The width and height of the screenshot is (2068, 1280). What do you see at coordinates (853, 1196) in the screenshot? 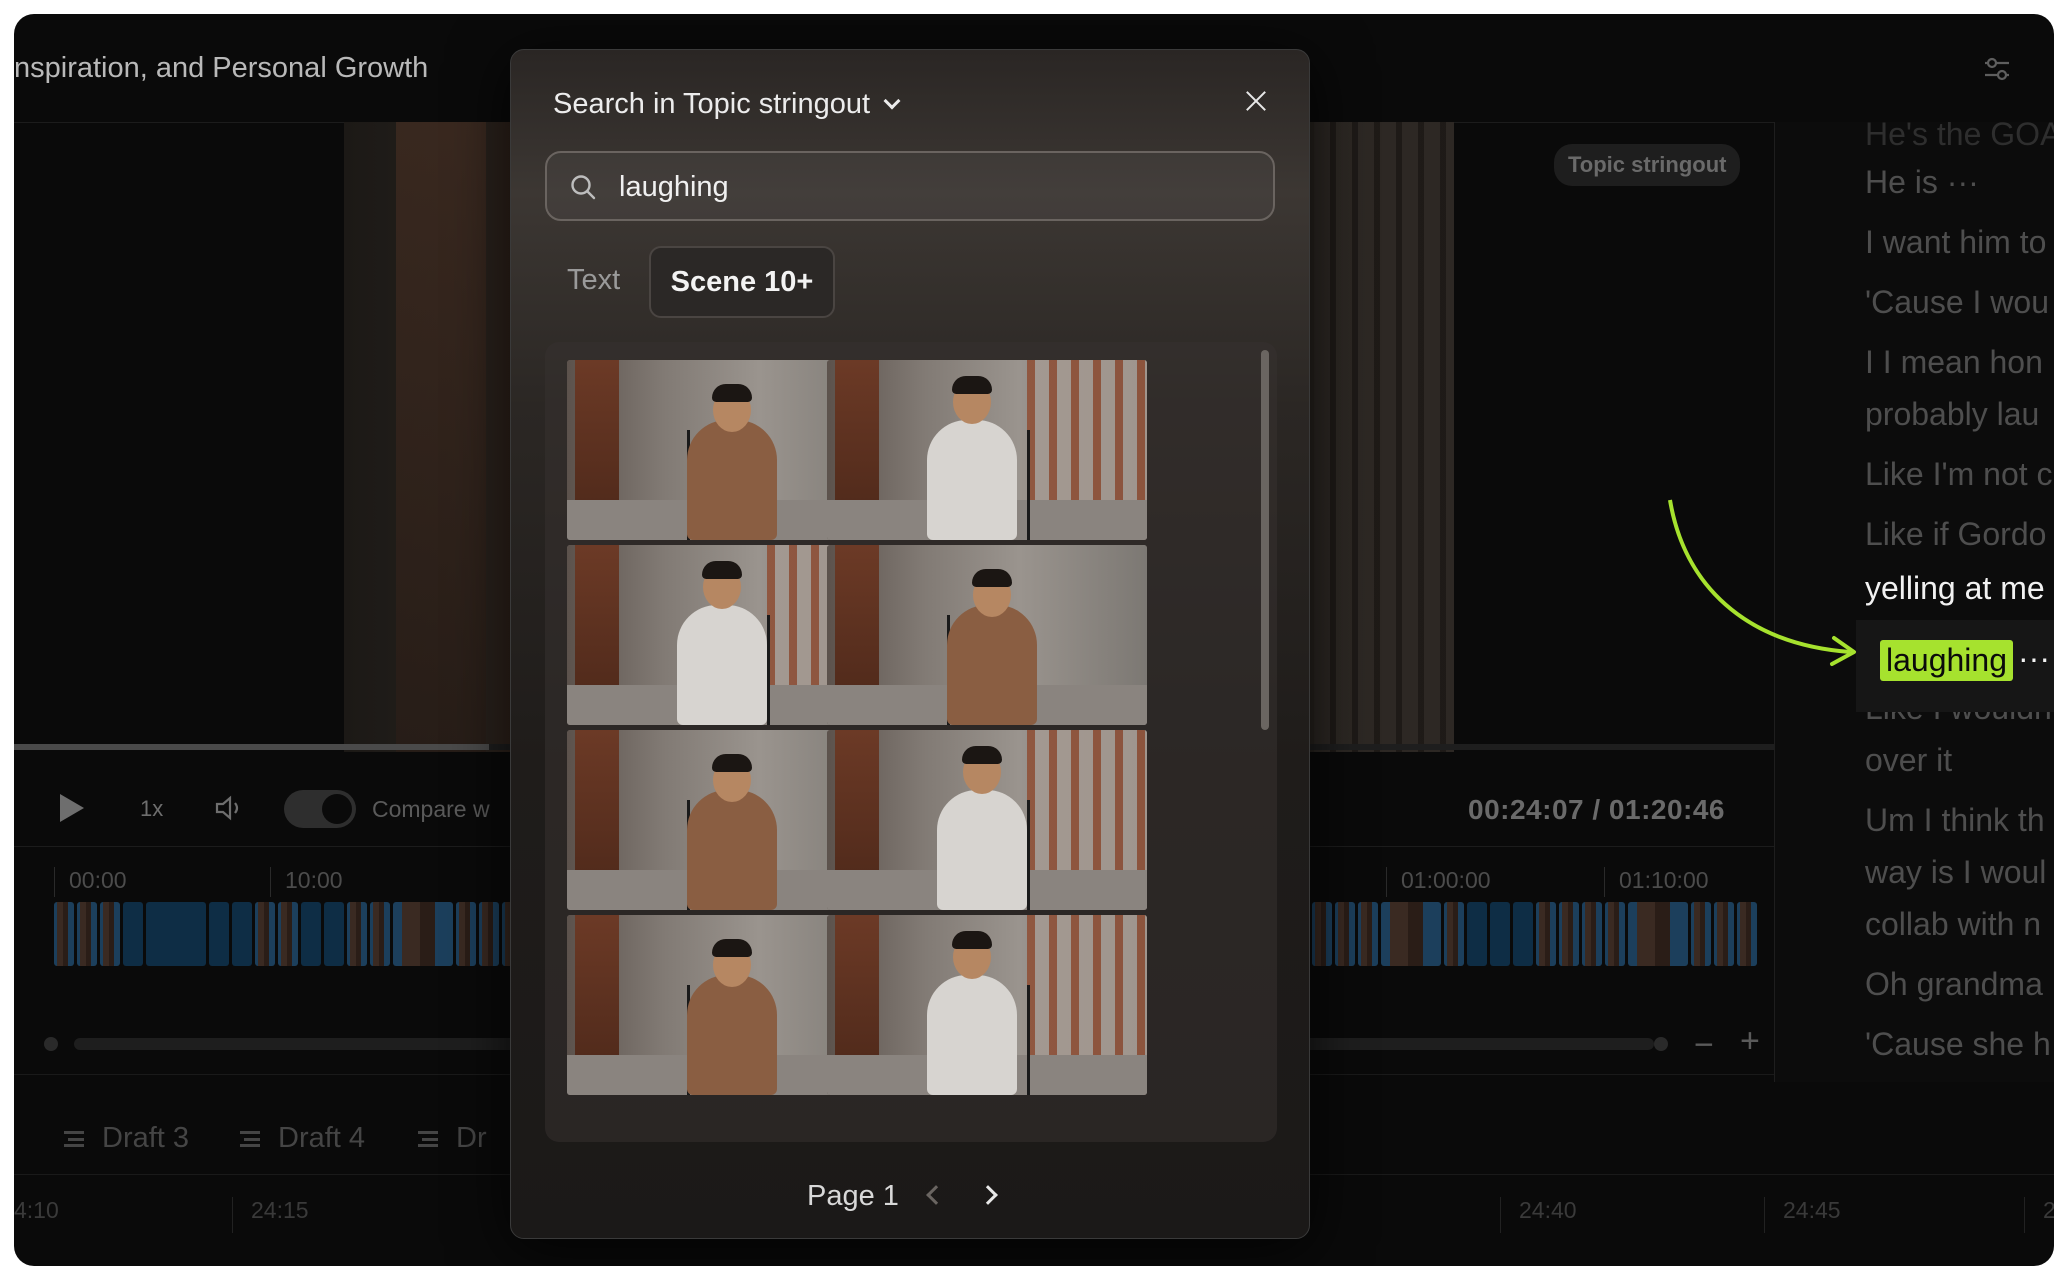
I see `page-label: Page 1` at bounding box center [853, 1196].